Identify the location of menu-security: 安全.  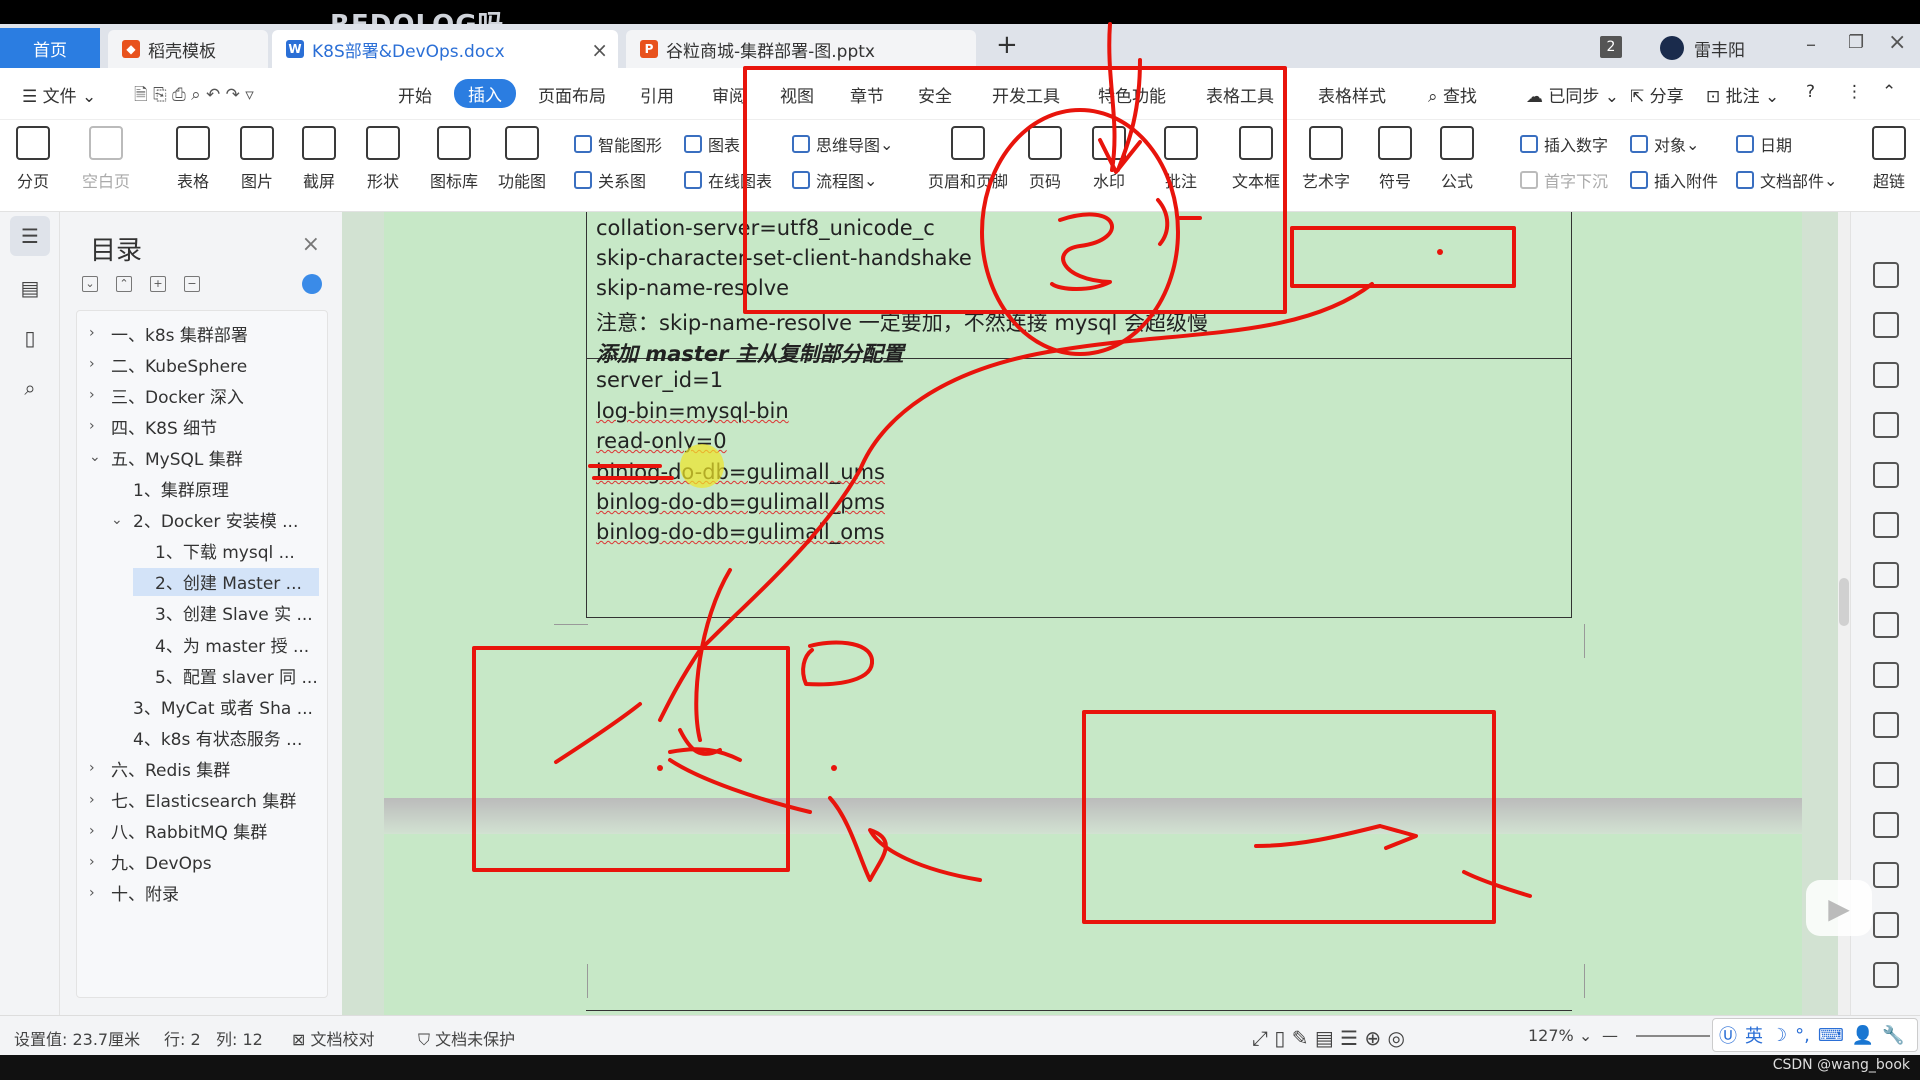
(935, 94).